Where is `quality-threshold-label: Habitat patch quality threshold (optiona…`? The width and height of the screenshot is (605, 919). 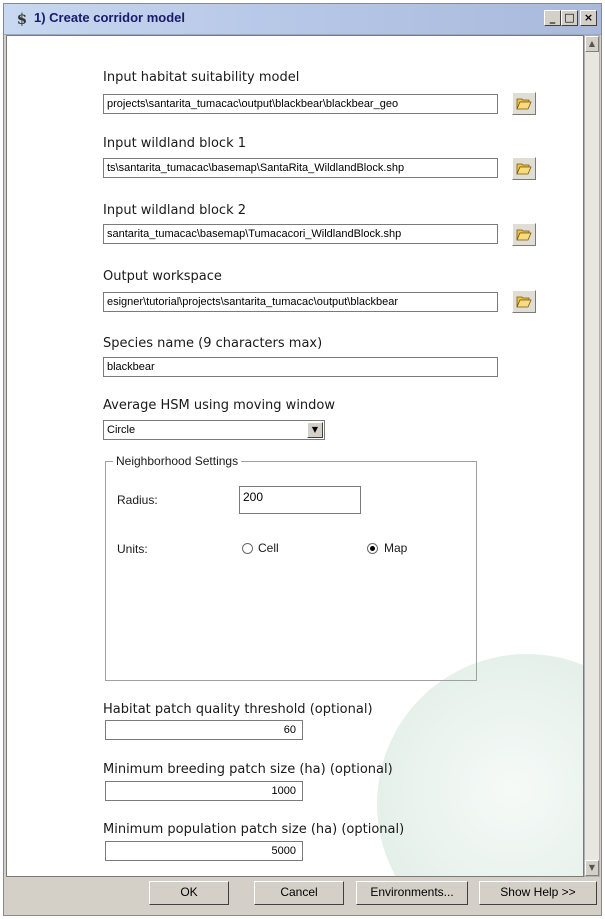
quality-threshold-label: Habitat patch quality threshold (optiona… is located at coordinates (238, 709).